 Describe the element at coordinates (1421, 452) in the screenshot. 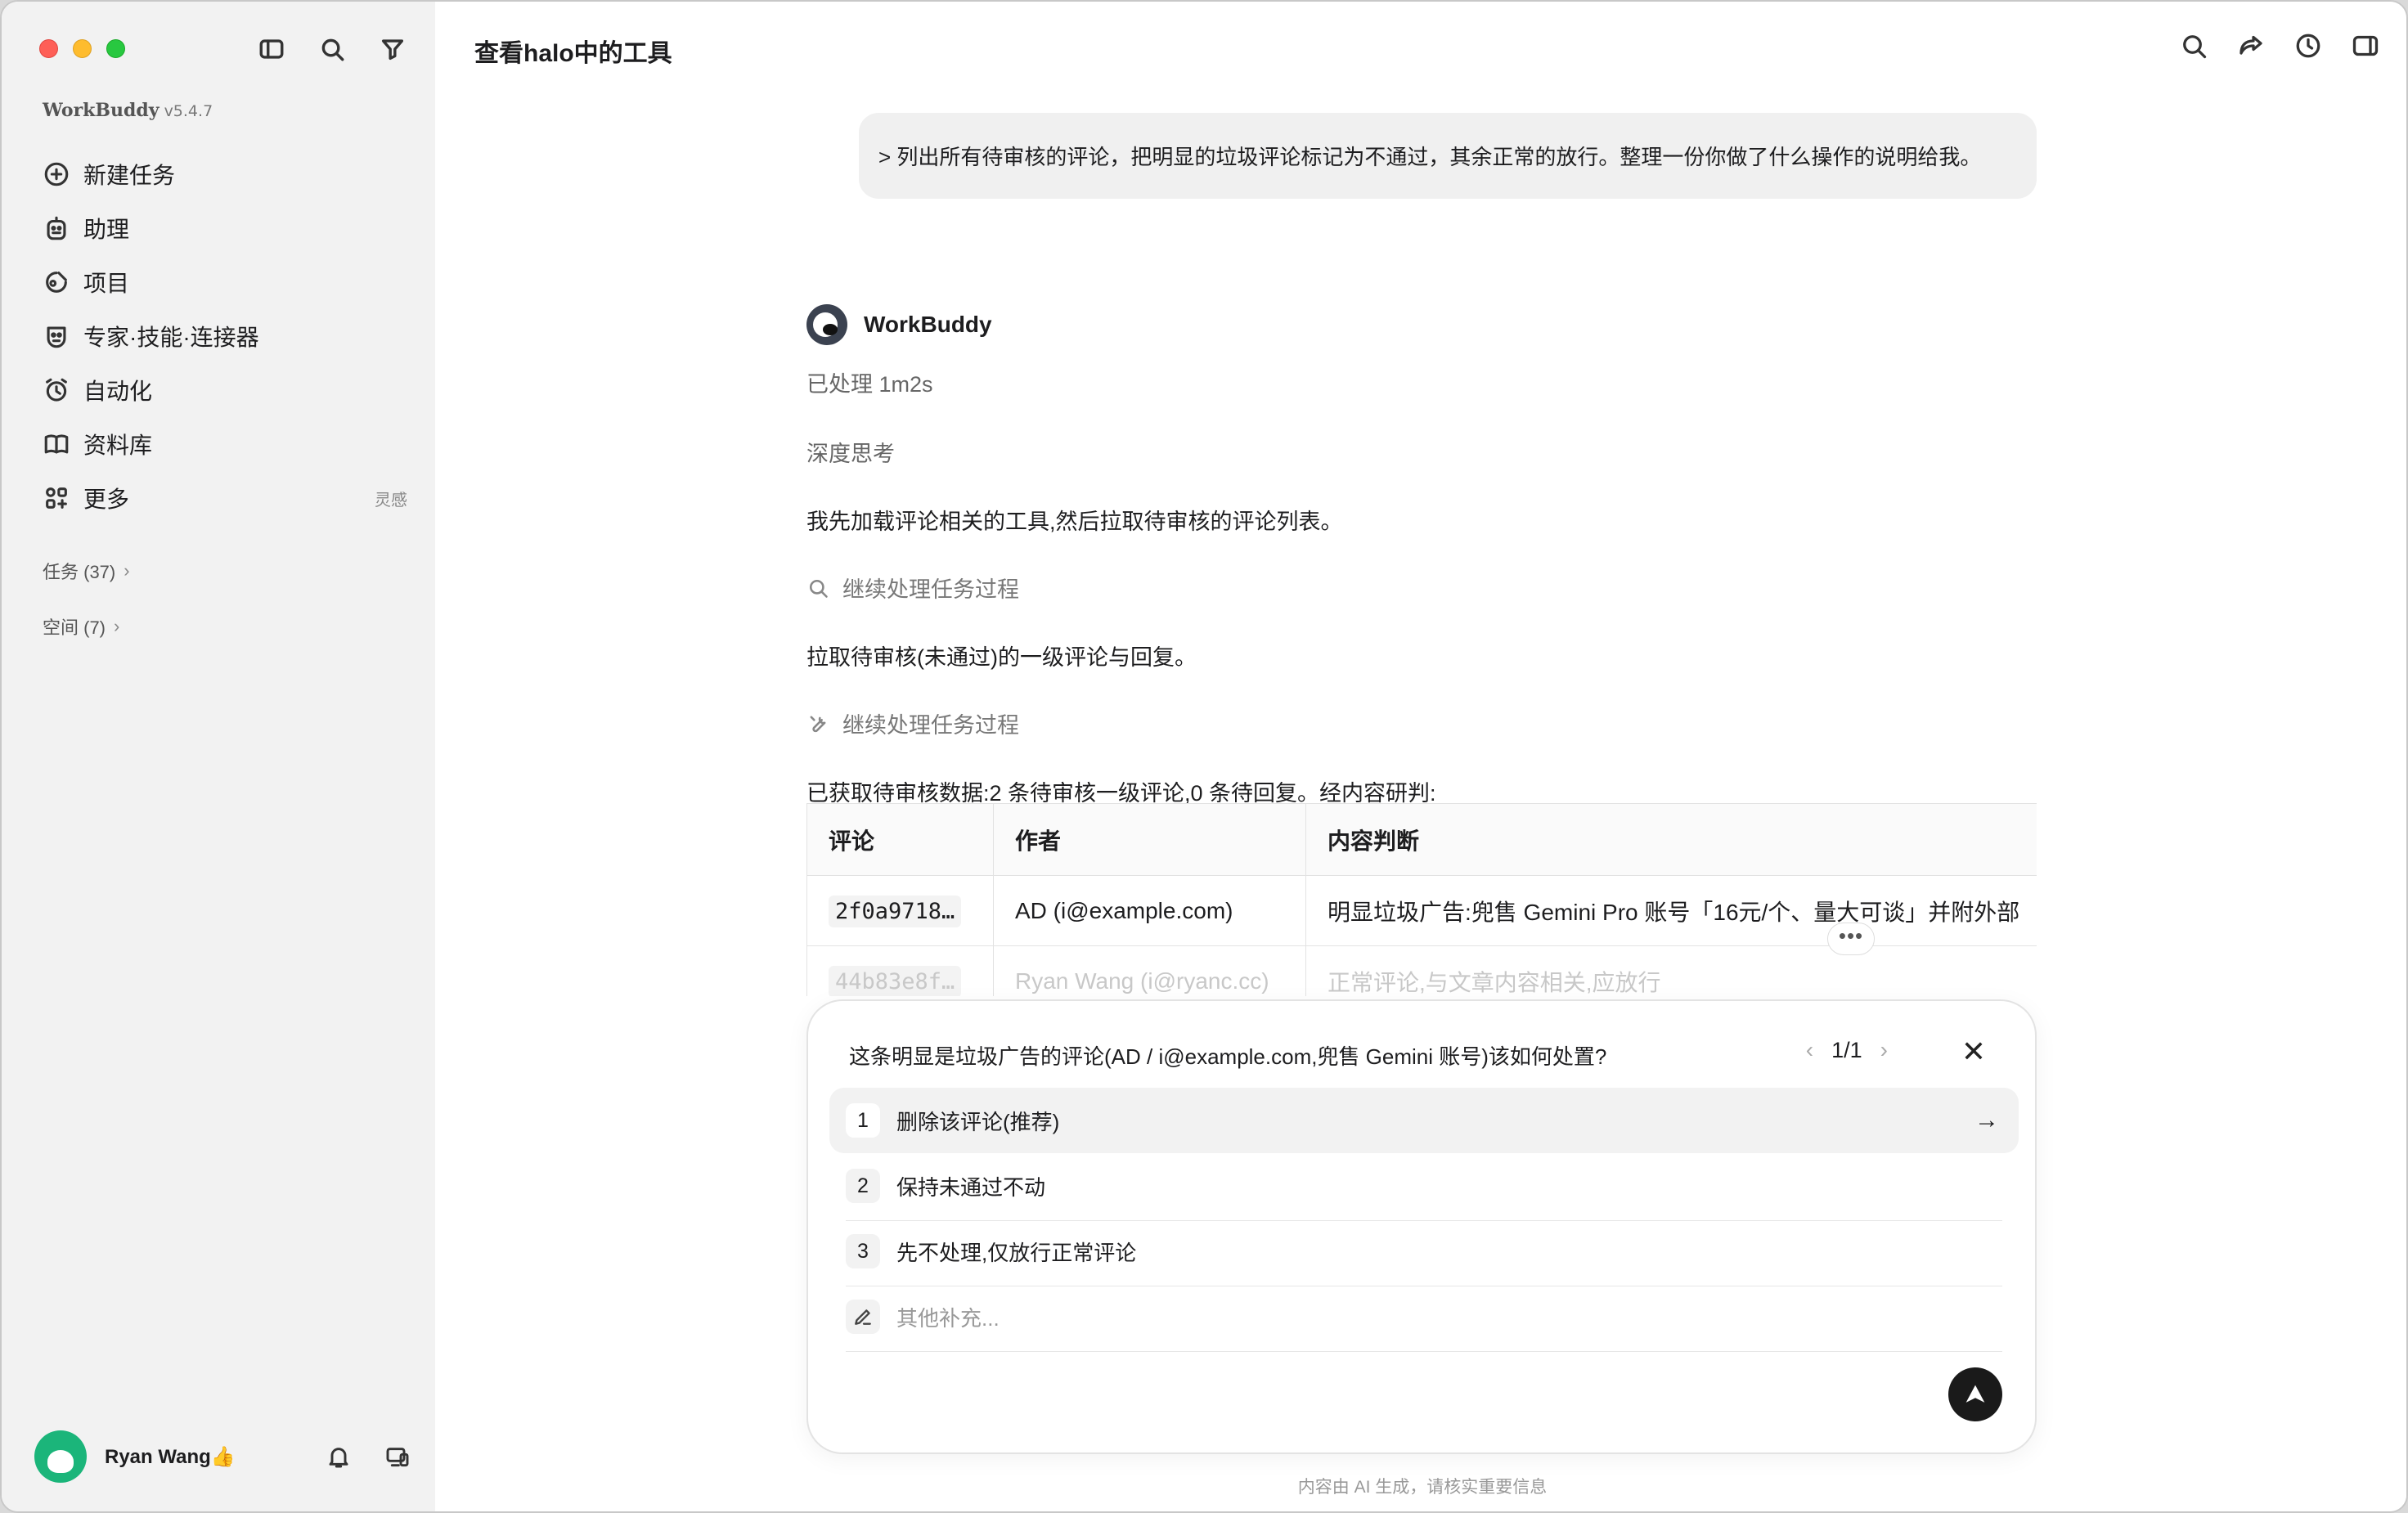

I see `deep-thinking-toggle: 深度思考` at that location.